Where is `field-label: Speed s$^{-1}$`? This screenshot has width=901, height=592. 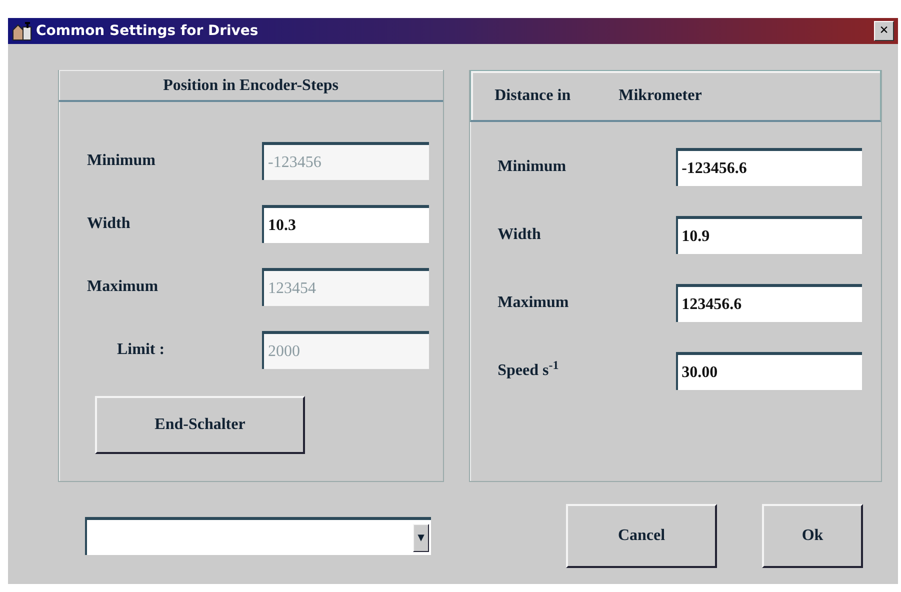
field-label: Speed s$^{-1}$ is located at coordinates (528, 370).